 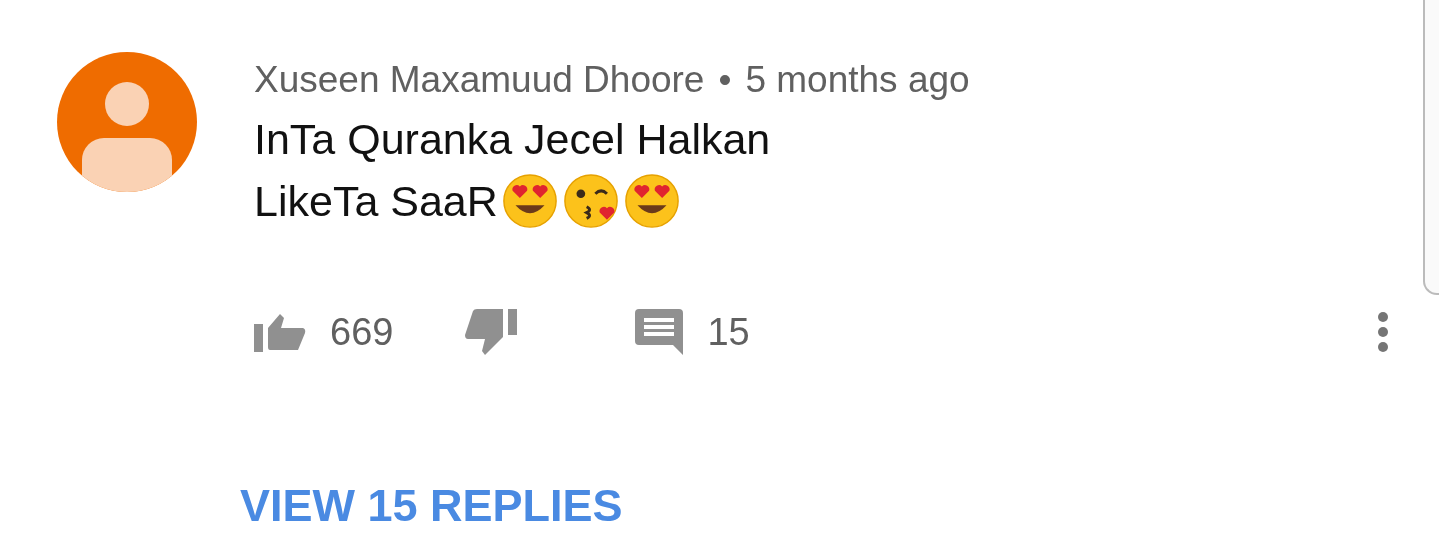 I want to click on like-button, so click(x=280, y=332).